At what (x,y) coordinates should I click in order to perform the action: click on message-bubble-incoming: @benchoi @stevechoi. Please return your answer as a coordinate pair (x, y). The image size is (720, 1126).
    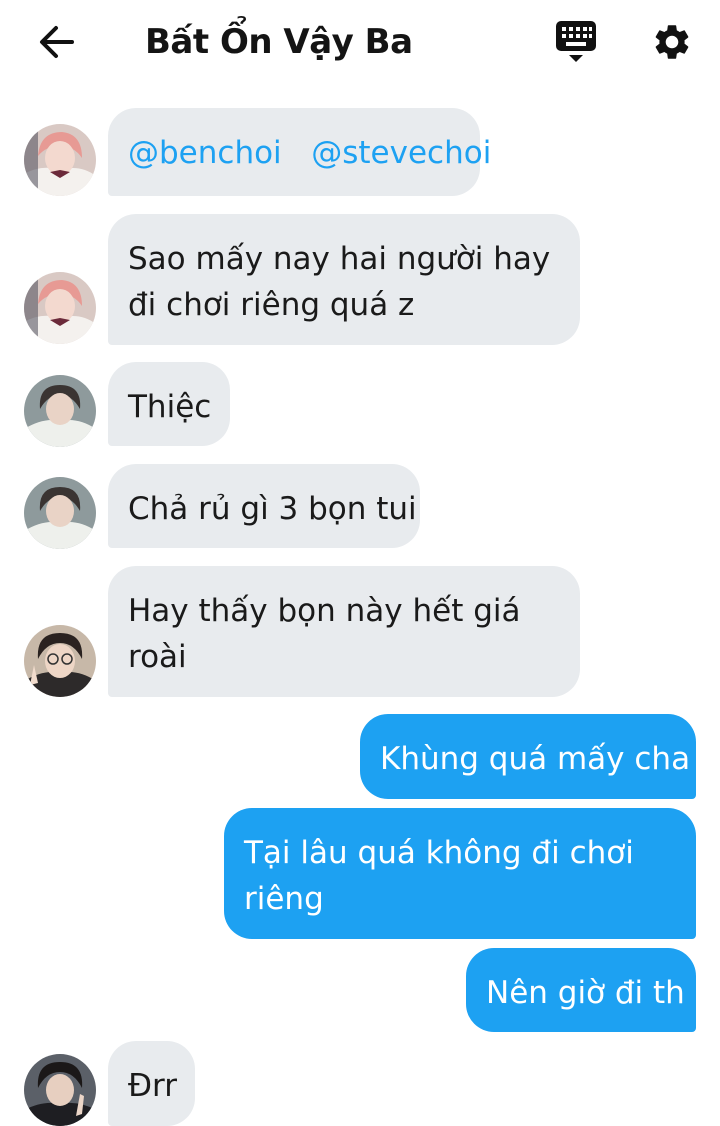
    Looking at the image, I should click on (299, 152).